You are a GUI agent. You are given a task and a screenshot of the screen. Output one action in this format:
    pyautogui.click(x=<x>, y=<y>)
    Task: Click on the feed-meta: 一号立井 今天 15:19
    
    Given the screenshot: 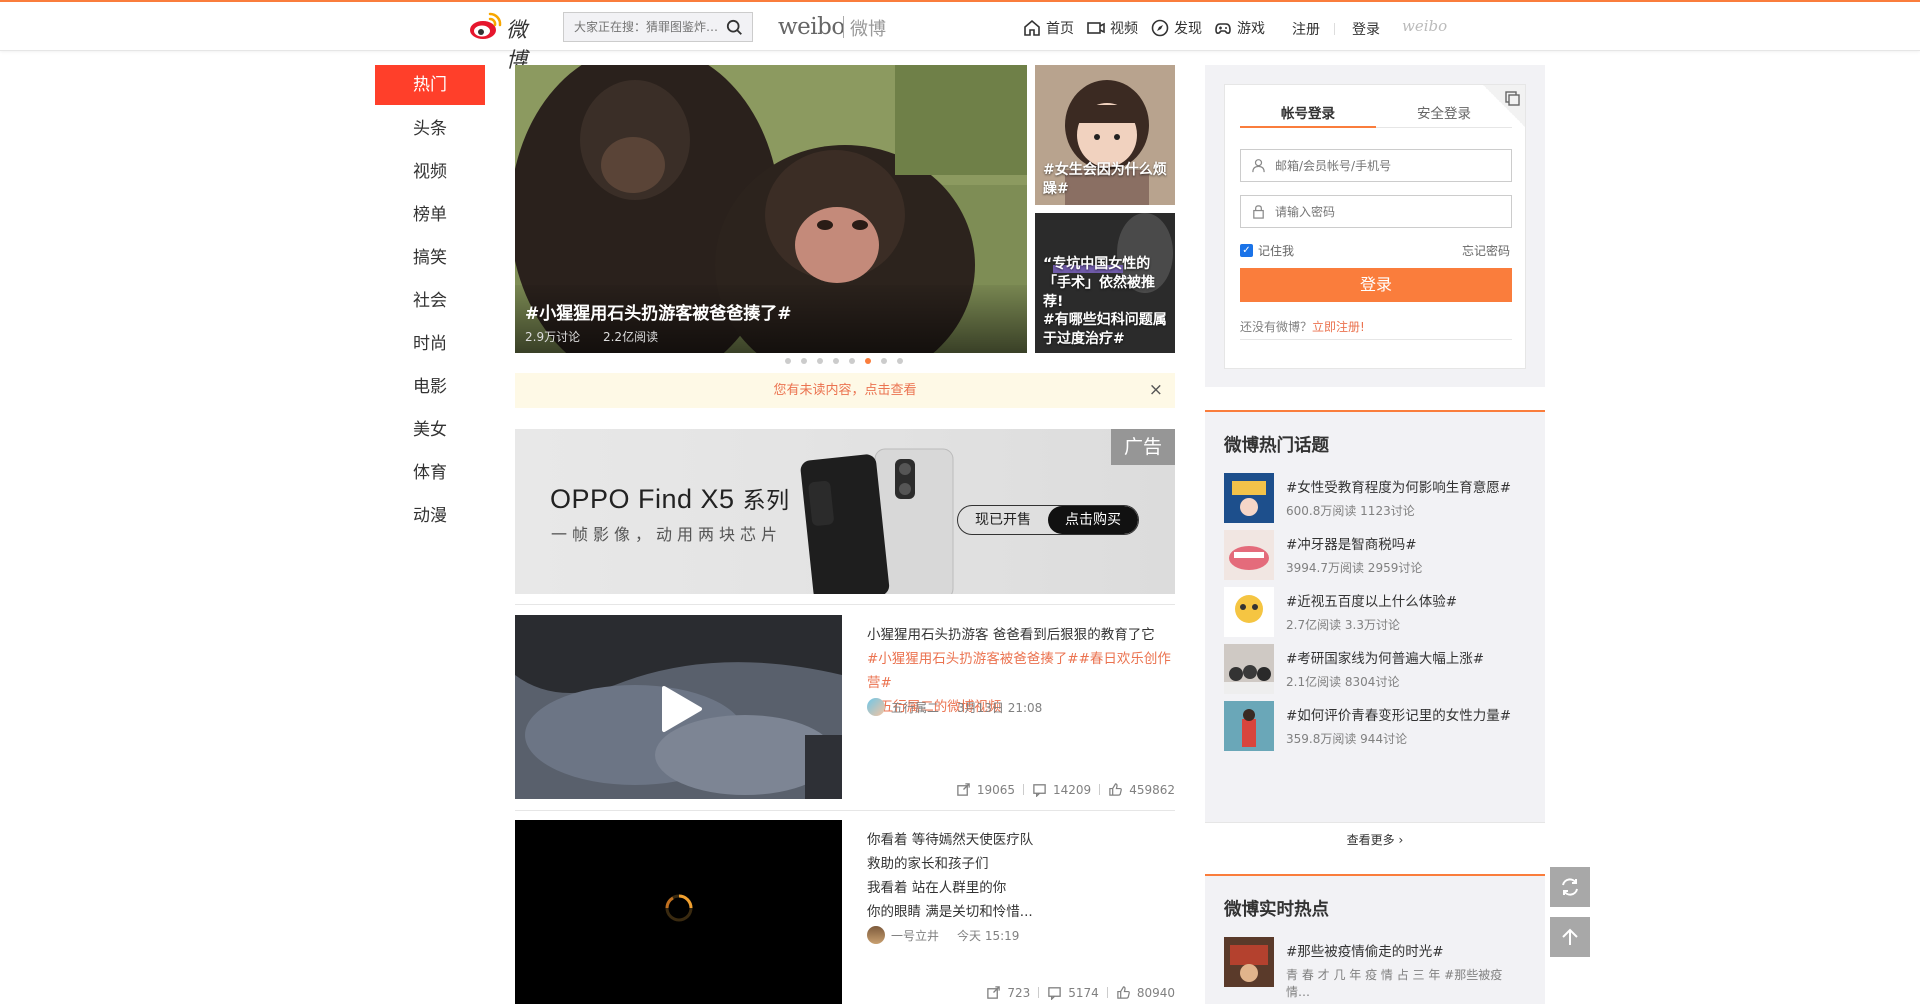 What is the action you would take?
    pyautogui.click(x=943, y=935)
    